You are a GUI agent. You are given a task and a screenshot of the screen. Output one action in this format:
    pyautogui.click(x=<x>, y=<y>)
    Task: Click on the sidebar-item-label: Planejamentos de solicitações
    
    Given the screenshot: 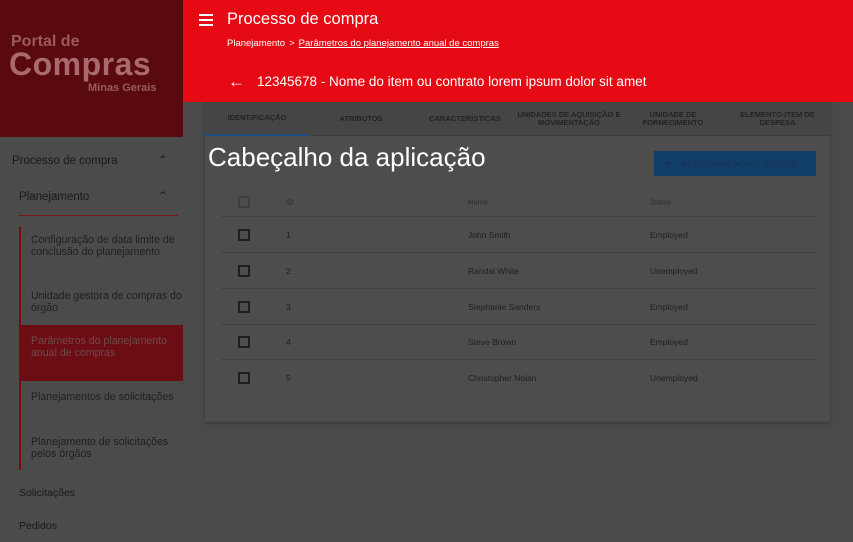 What is the action you would take?
    pyautogui.click(x=102, y=397)
    